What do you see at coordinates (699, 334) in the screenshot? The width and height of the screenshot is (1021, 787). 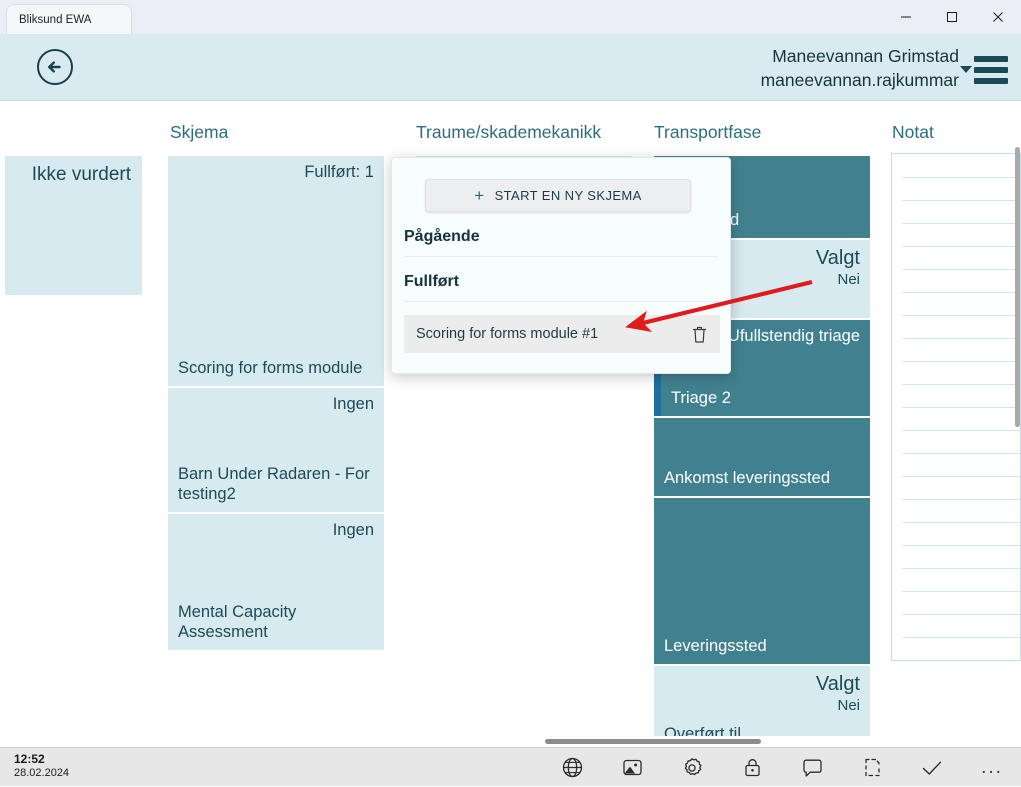 I see `trash-icon` at bounding box center [699, 334].